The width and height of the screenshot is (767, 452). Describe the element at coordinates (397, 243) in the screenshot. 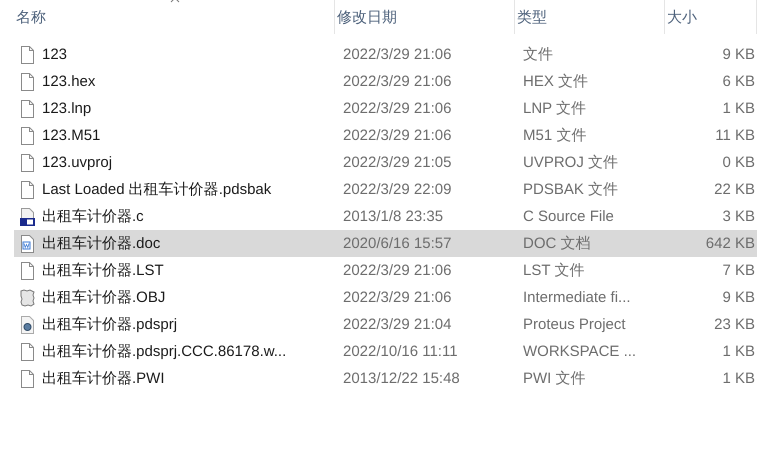

I see `date-cell-text: 2020/6/16 15:57` at that location.